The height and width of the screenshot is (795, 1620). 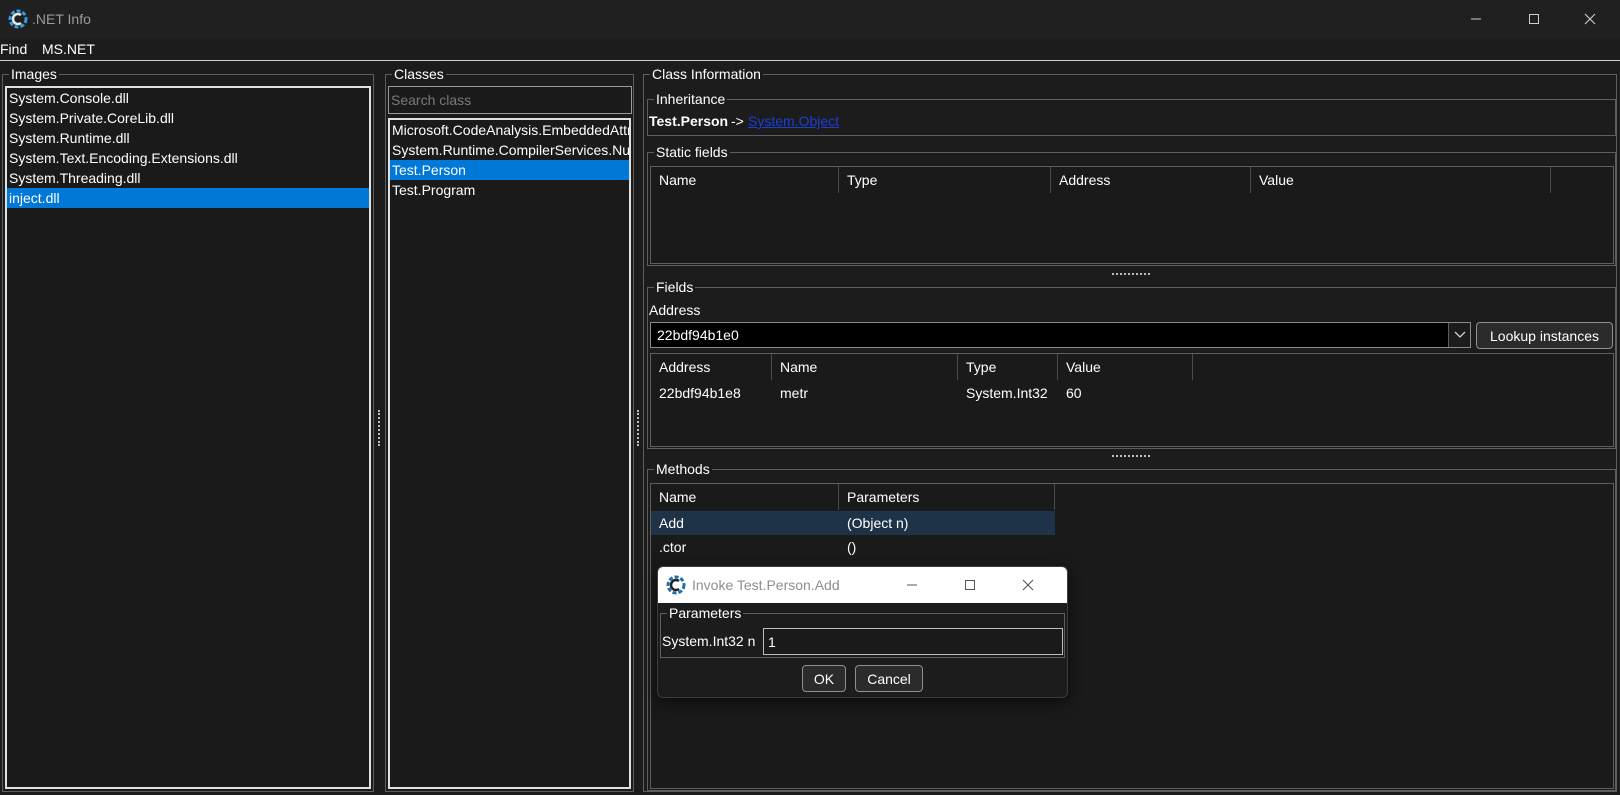 I want to click on method-name-cell: Add, so click(x=671, y=523).